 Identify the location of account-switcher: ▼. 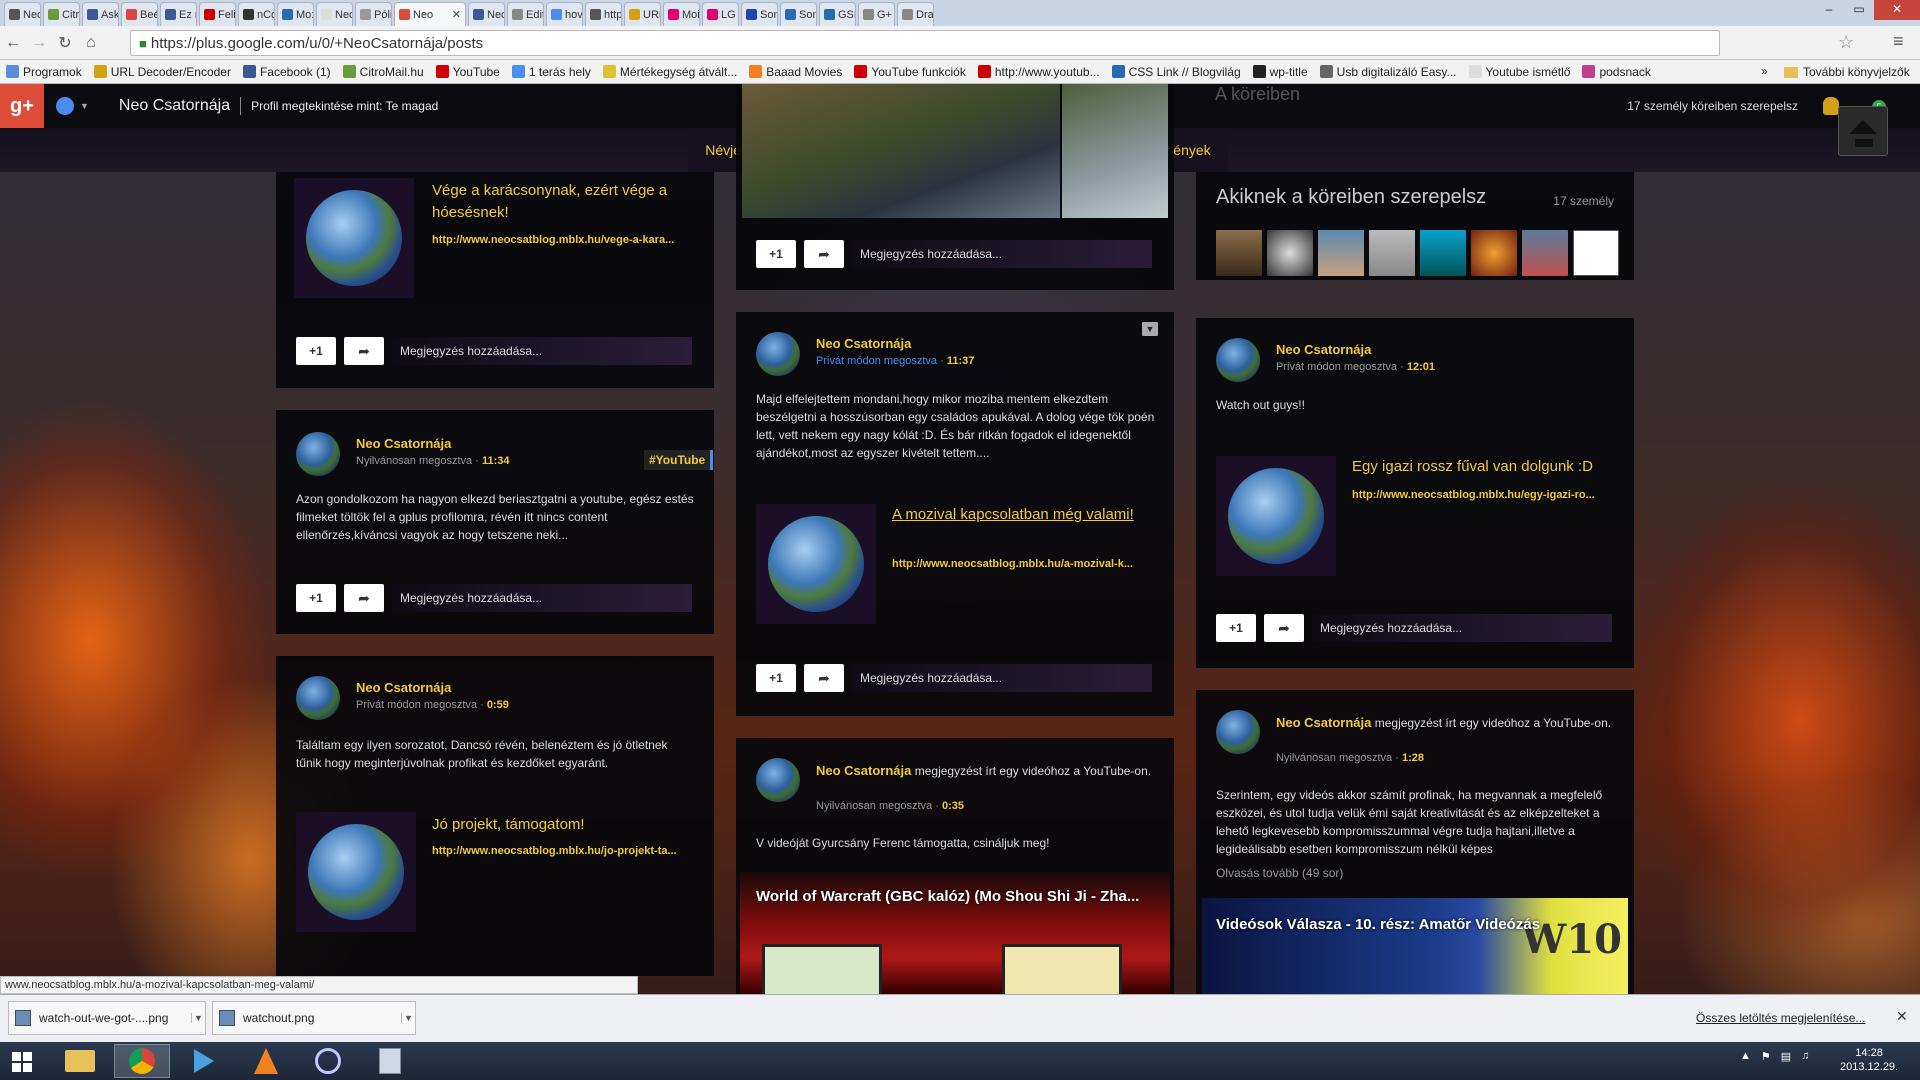
(72, 106).